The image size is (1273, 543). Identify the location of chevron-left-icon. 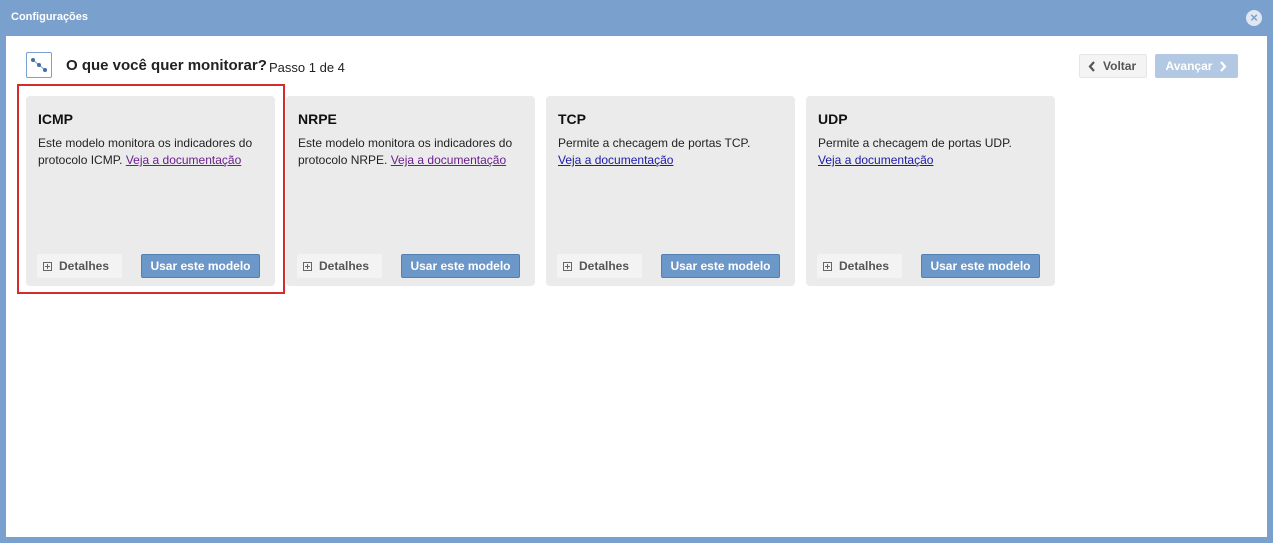
(1091, 66).